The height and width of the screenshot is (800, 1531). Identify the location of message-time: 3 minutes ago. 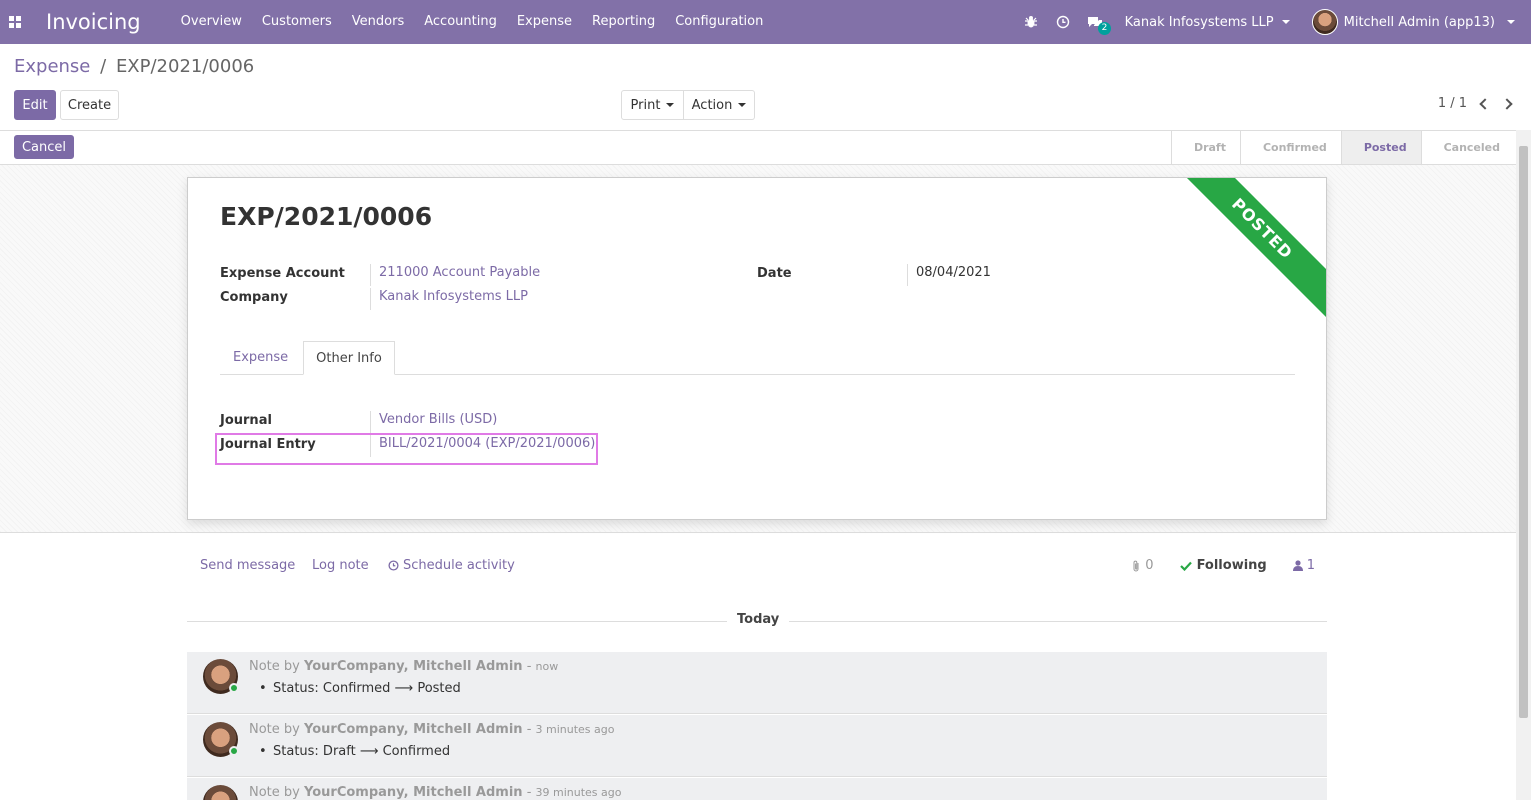
(575, 729).